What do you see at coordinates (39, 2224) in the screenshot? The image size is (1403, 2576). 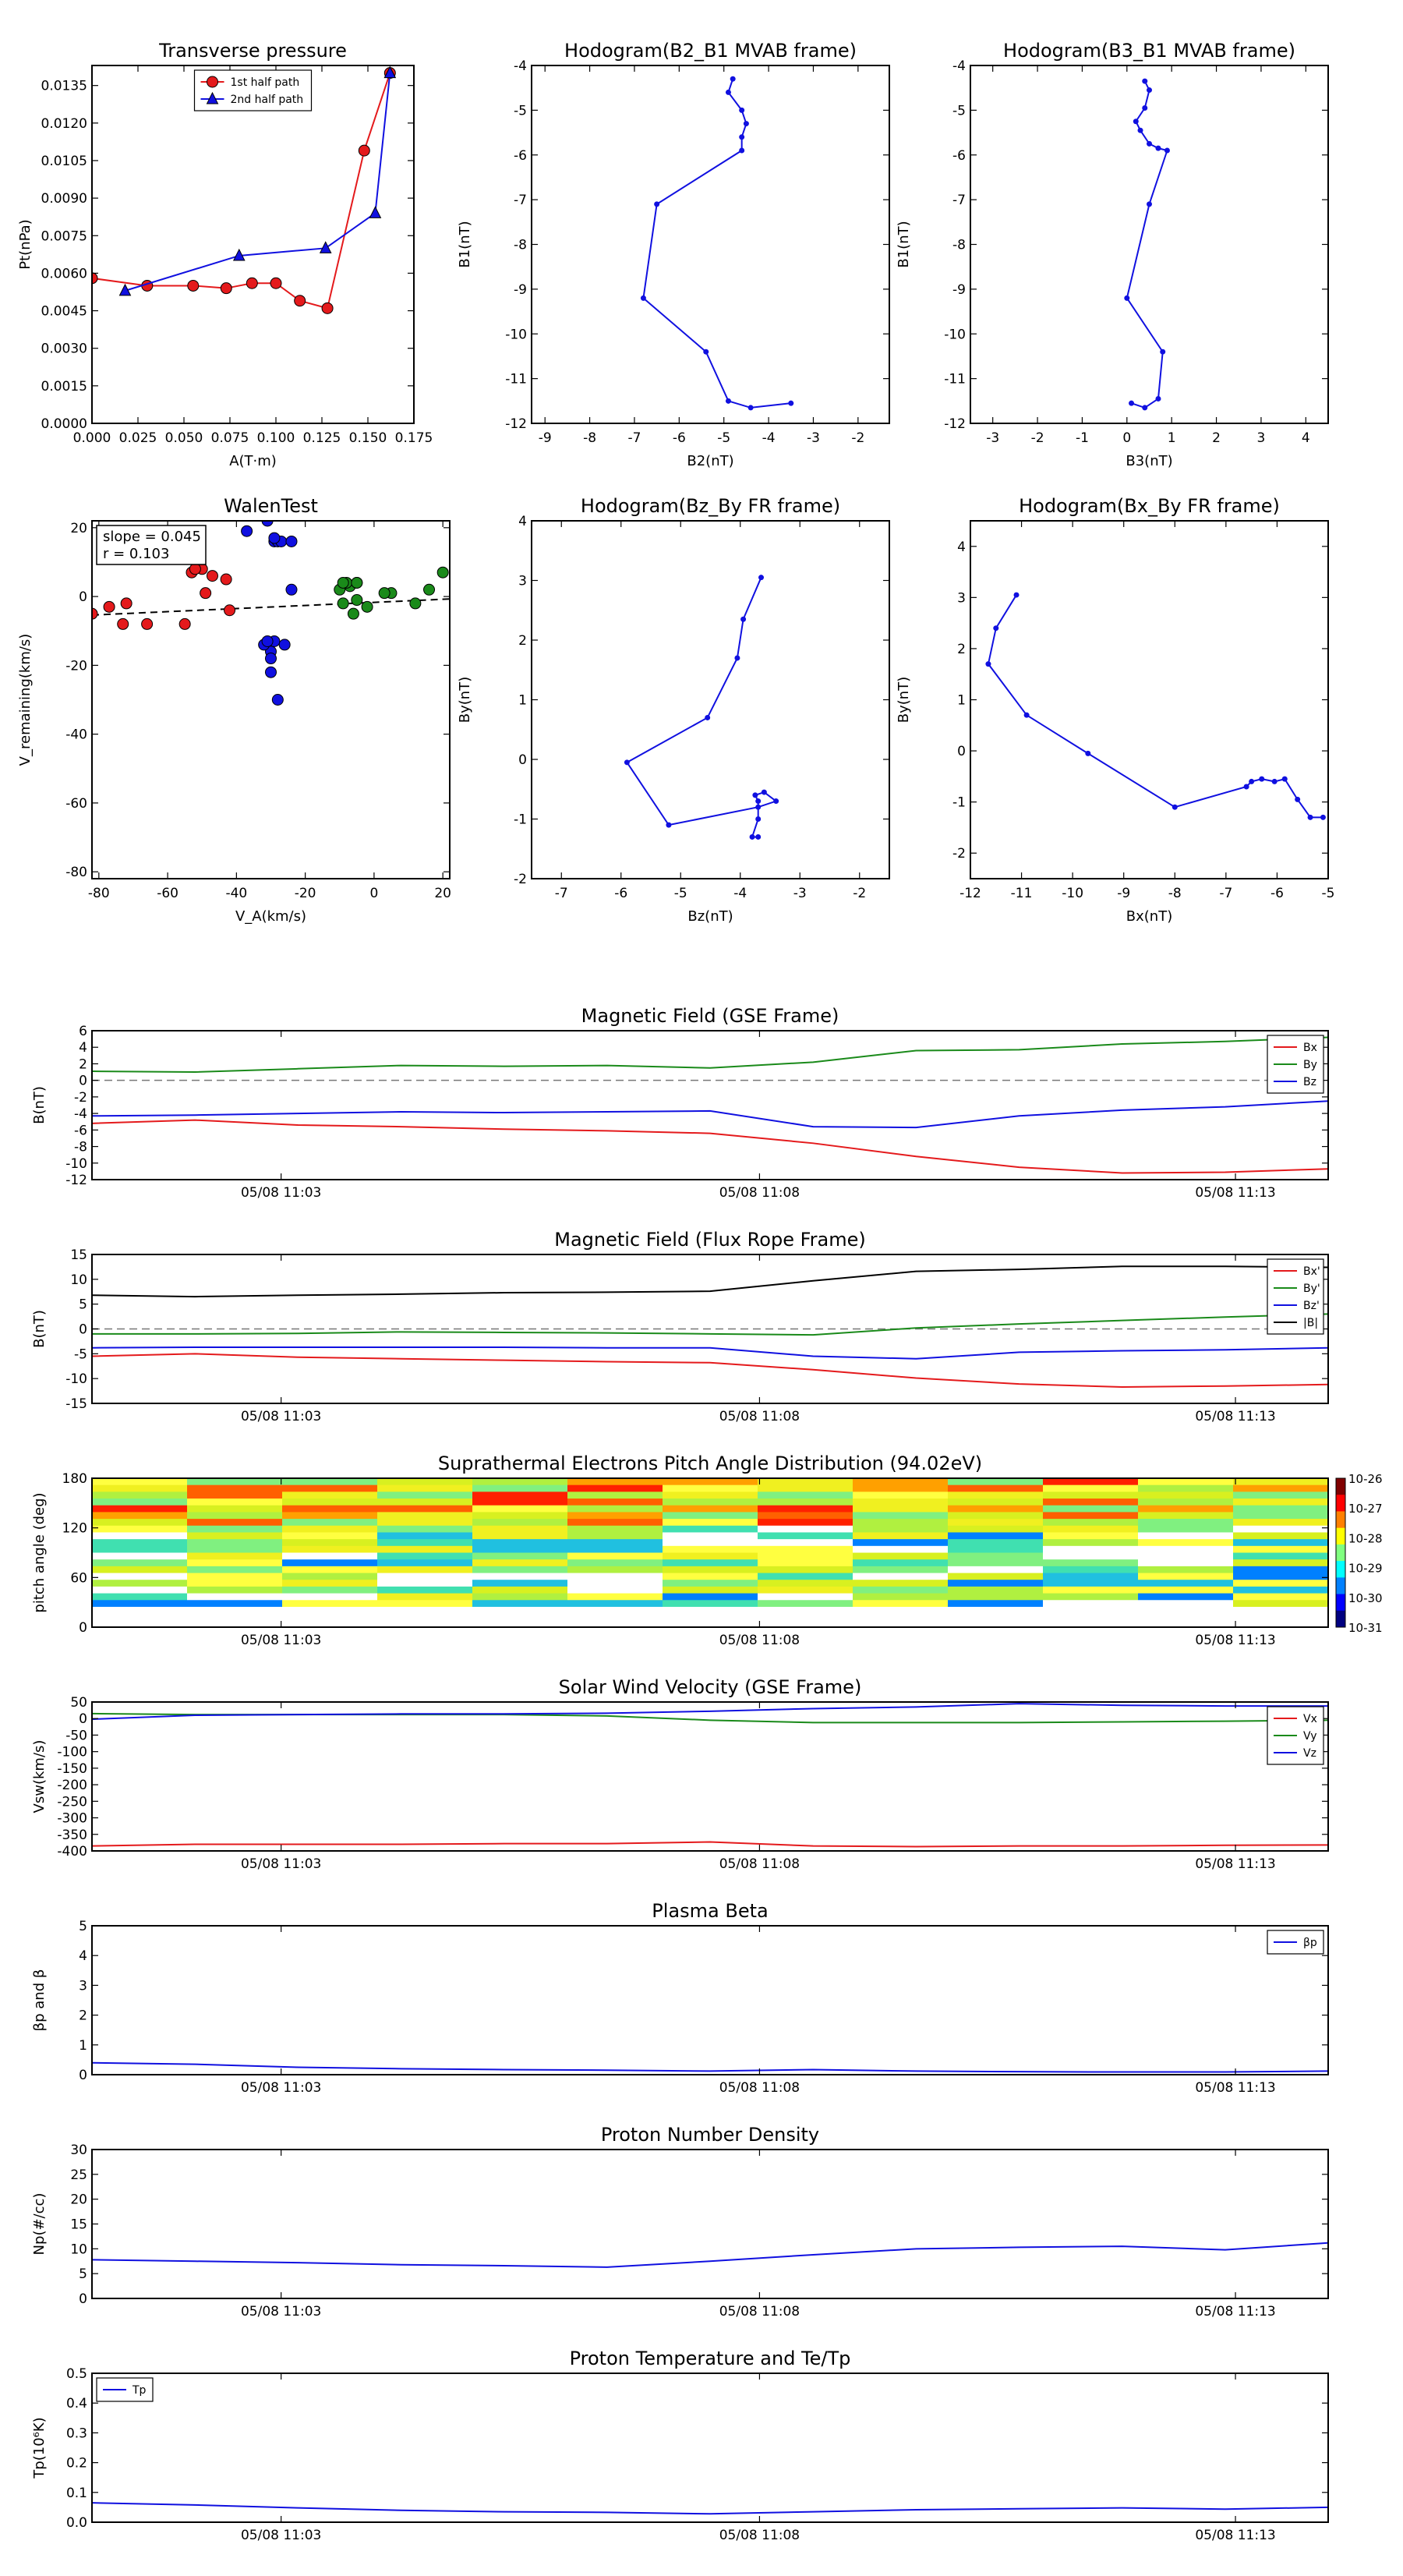 I see `y-axis-label: Np(#/cc)` at bounding box center [39, 2224].